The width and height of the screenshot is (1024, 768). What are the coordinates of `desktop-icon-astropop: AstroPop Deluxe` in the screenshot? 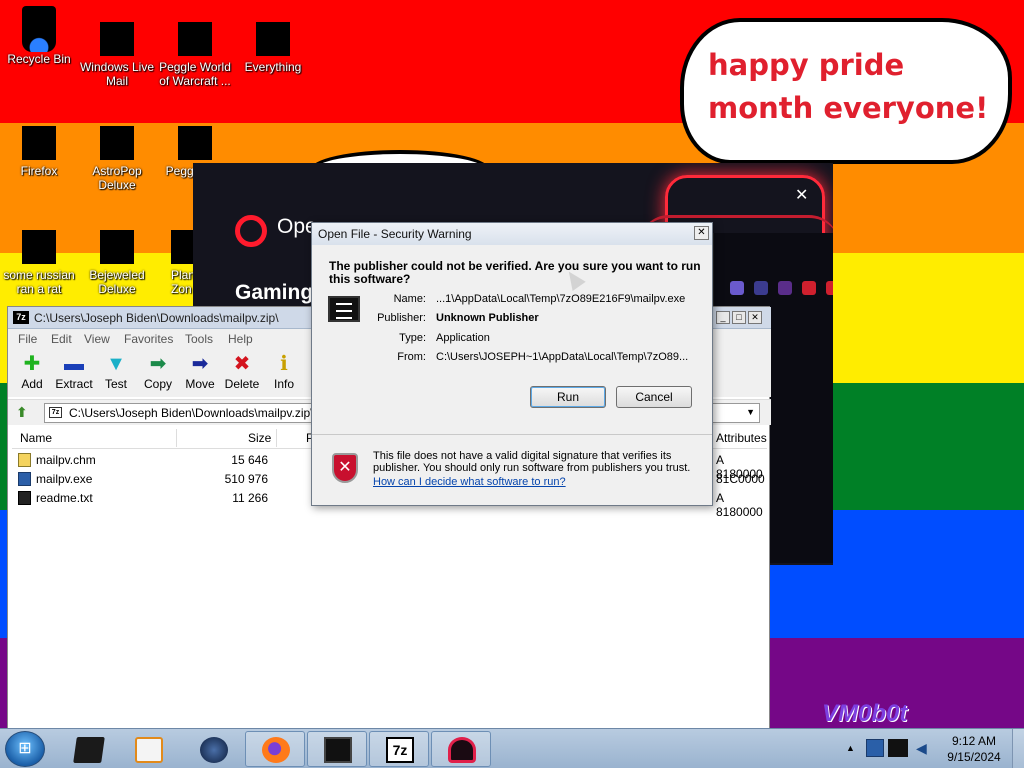 It's located at (117, 159).